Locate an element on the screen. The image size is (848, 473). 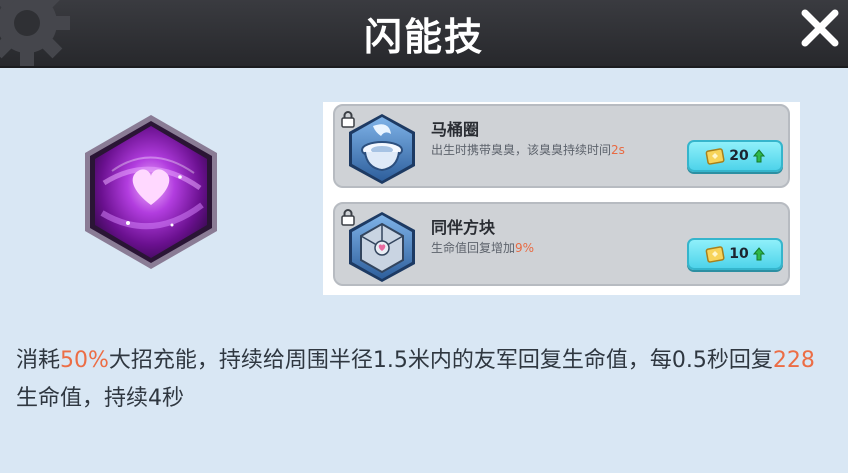
companion-cube-icon is located at coordinates (382, 247).